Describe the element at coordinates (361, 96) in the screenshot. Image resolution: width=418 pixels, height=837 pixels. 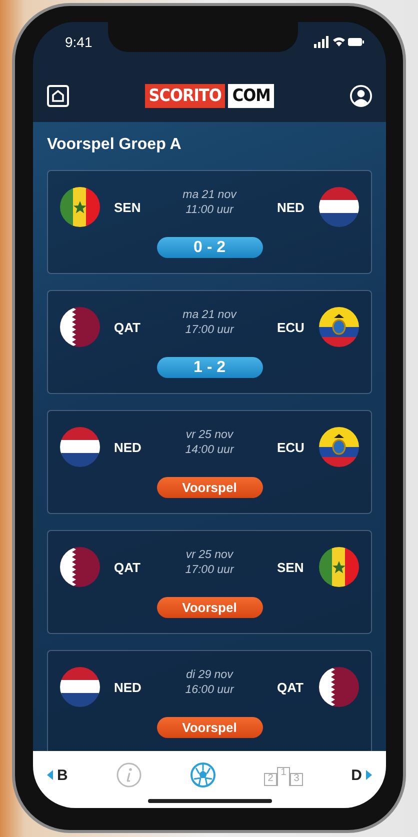
I see `profile-icon` at that location.